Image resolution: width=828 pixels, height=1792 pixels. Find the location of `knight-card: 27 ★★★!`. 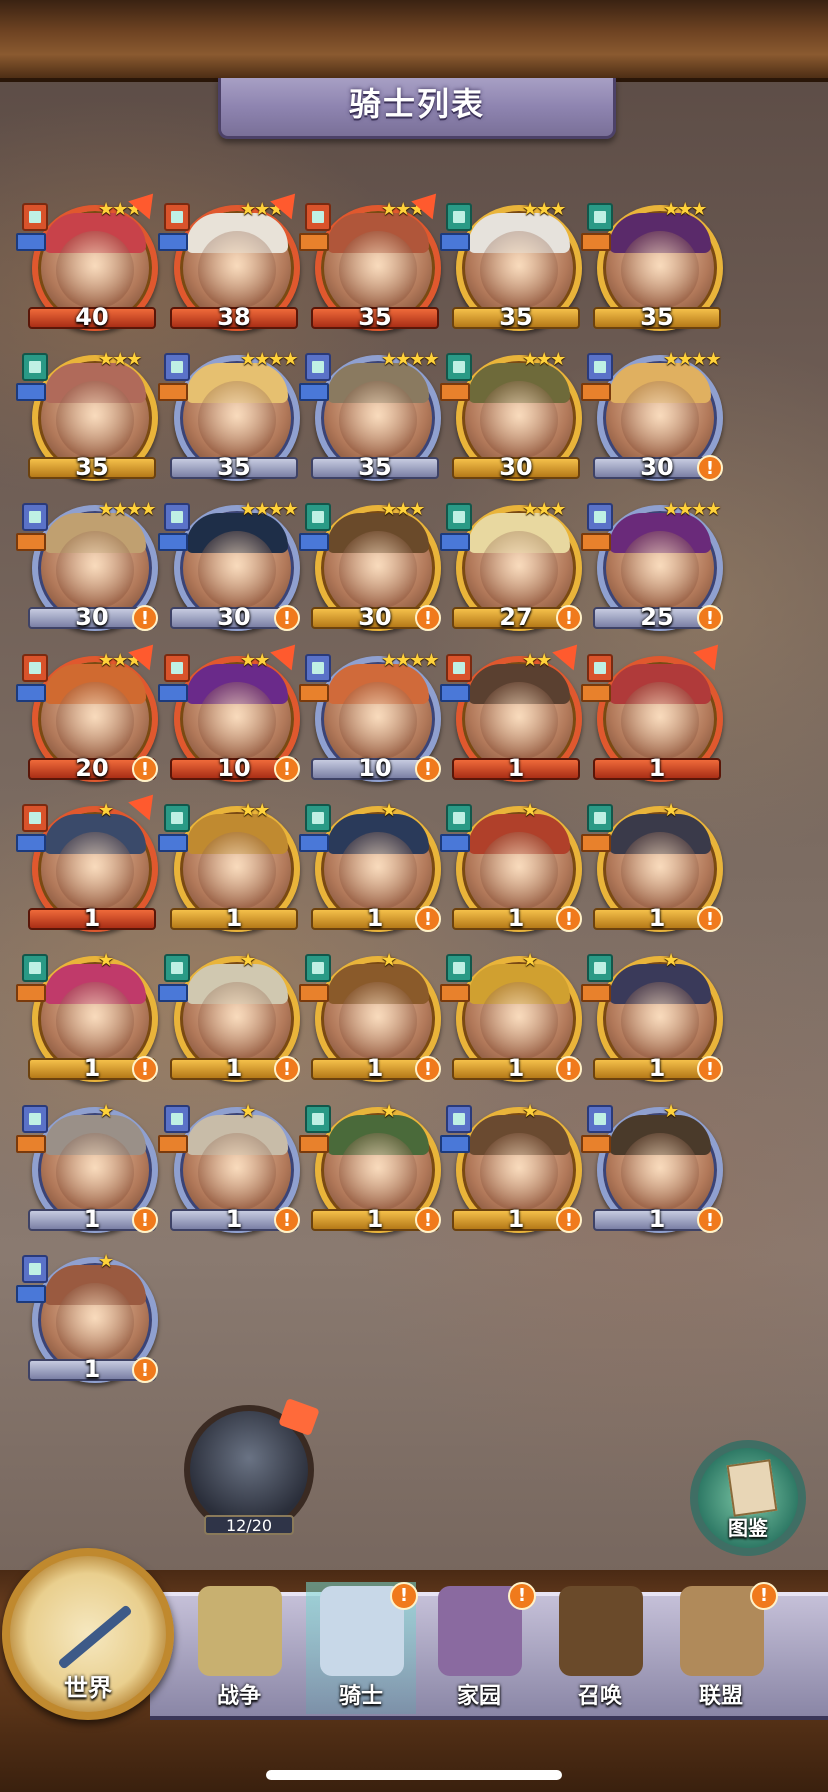

knight-card: 27 ★★★! is located at coordinates (513, 570).